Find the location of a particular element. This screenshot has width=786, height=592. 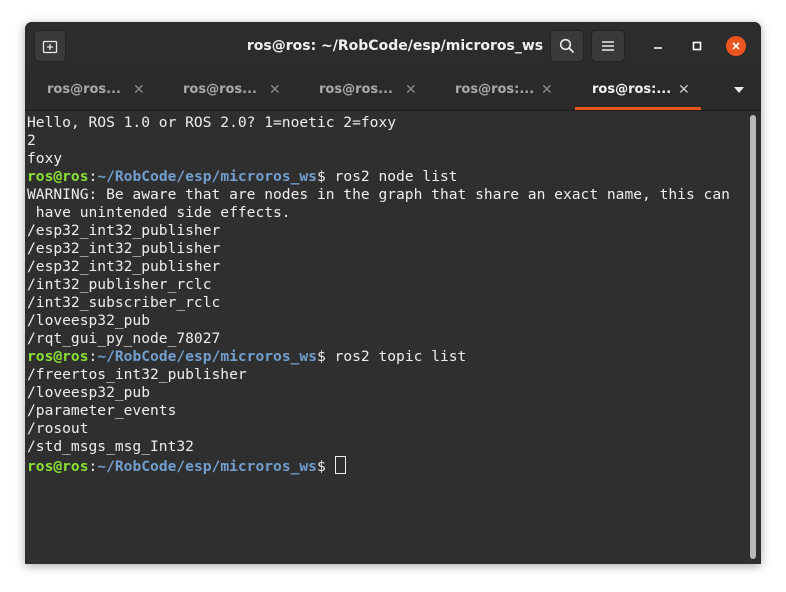

tabs-overflow-button is located at coordinates (739, 90).